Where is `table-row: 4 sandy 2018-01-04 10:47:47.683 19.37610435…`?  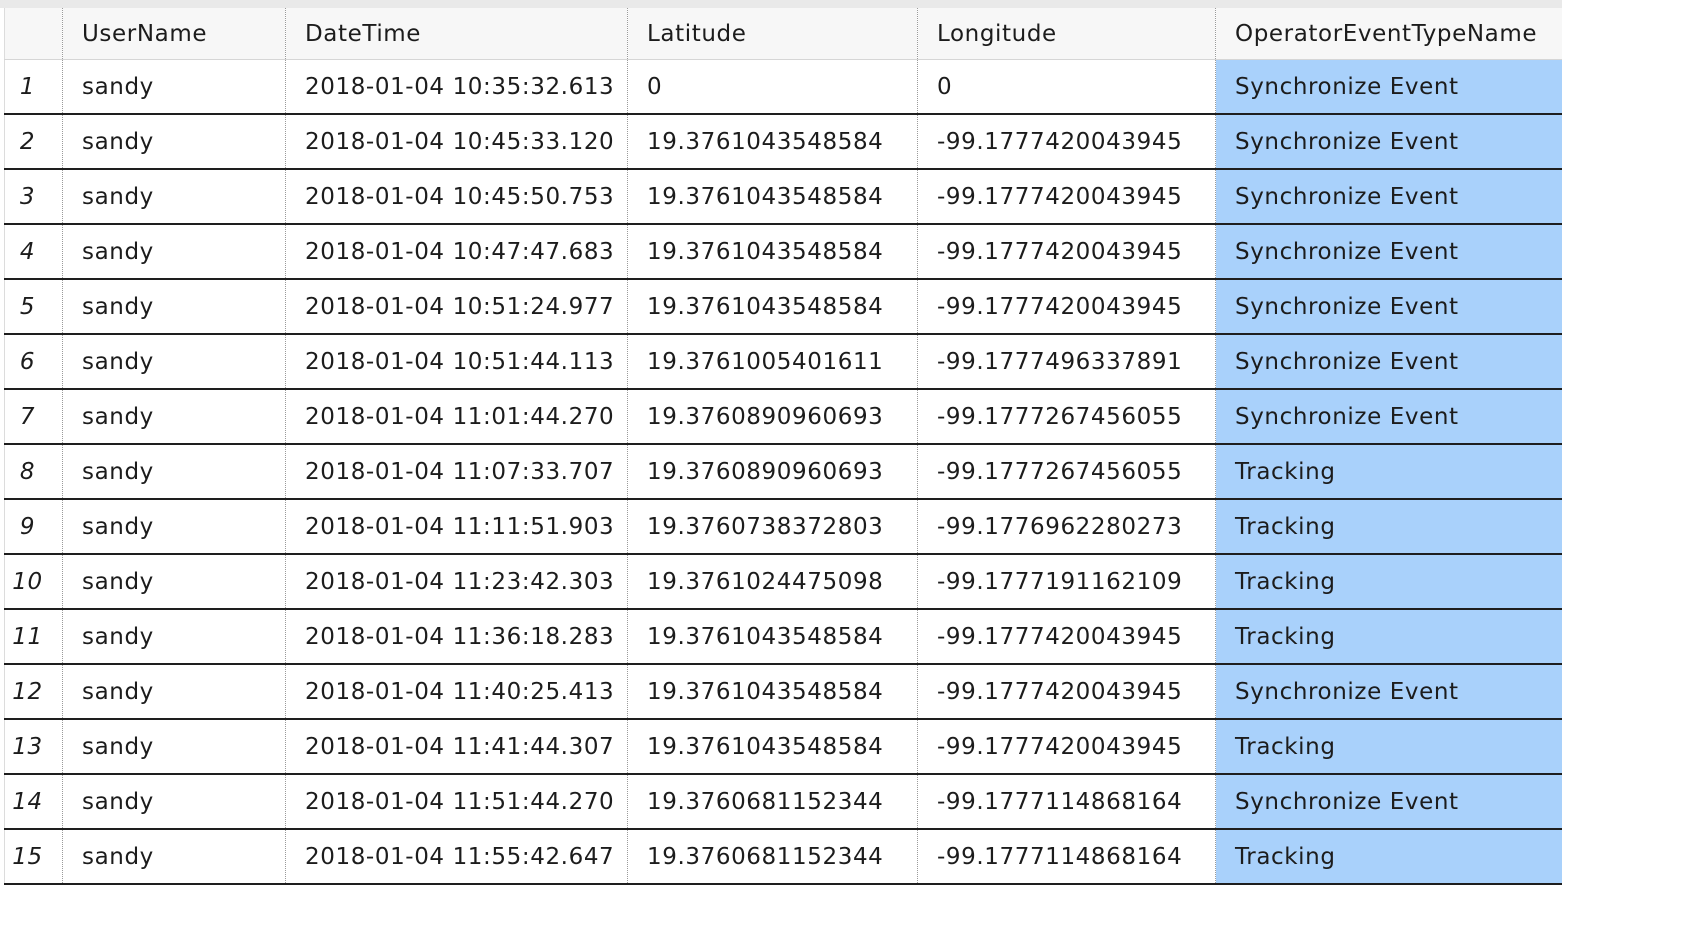
table-row: 4 sandy 2018-01-04 10:47:47.683 19.37610435… is located at coordinates (783, 252).